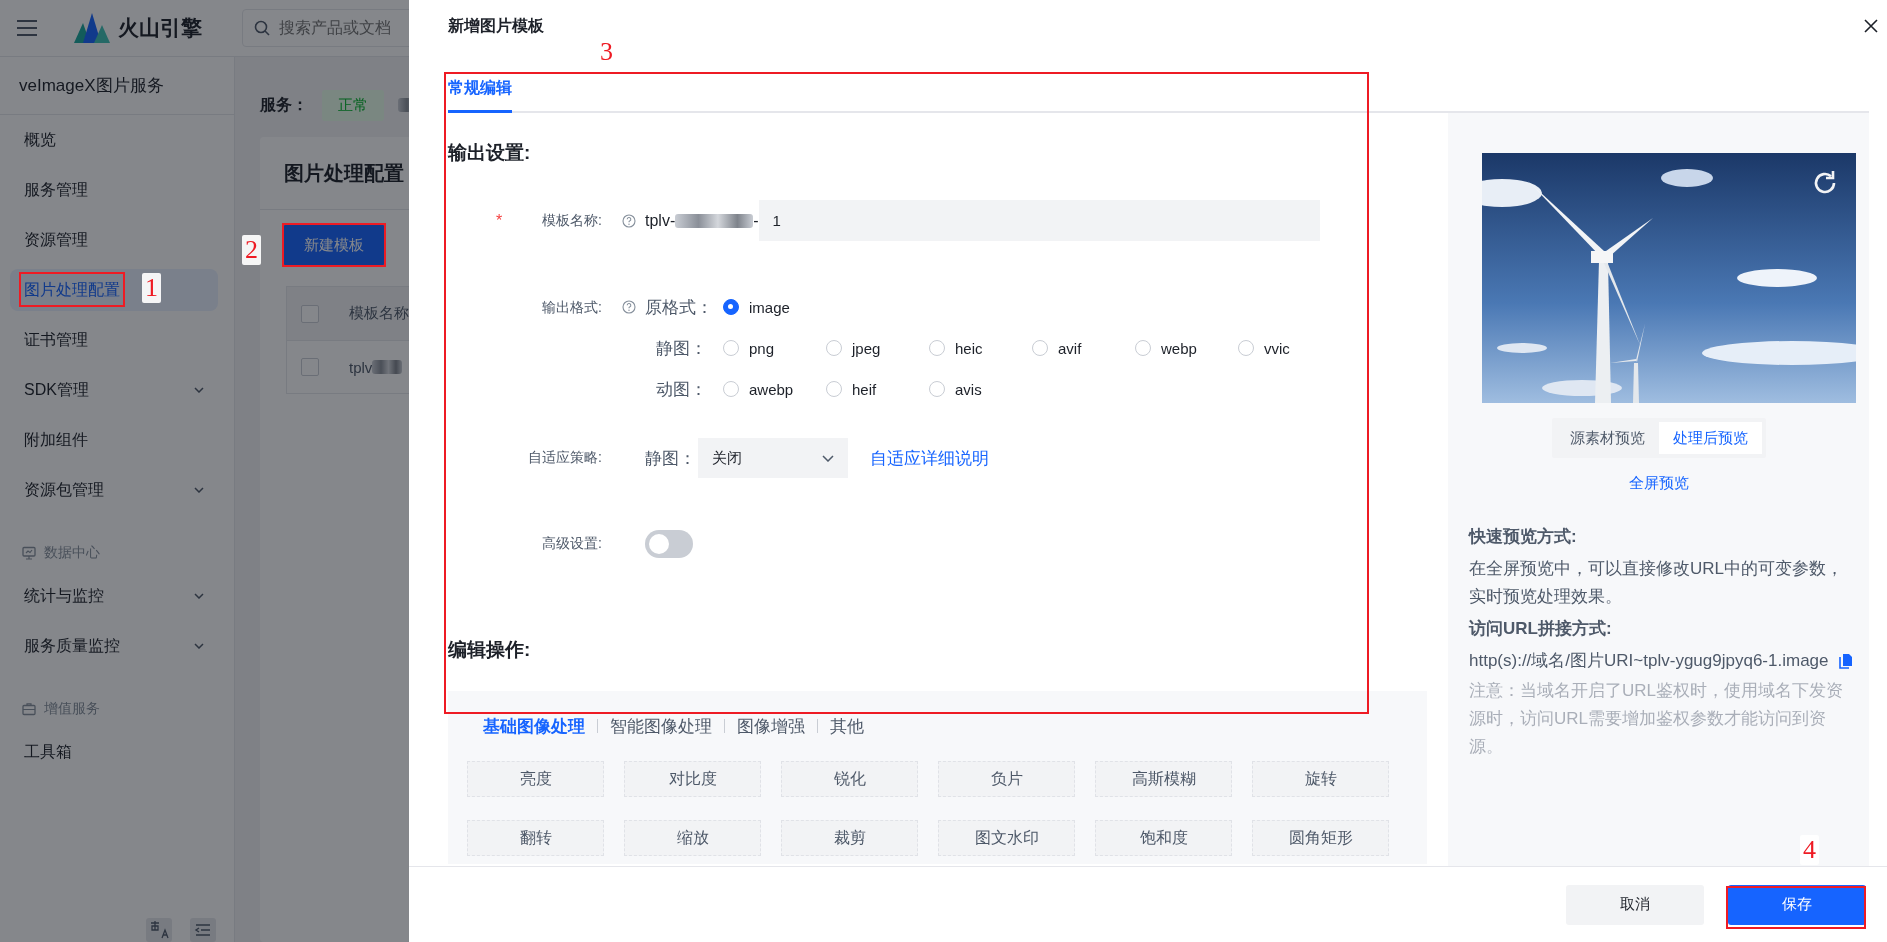 The height and width of the screenshot is (942, 1887). I want to click on sidebar-item: 证书管理, so click(114, 340).